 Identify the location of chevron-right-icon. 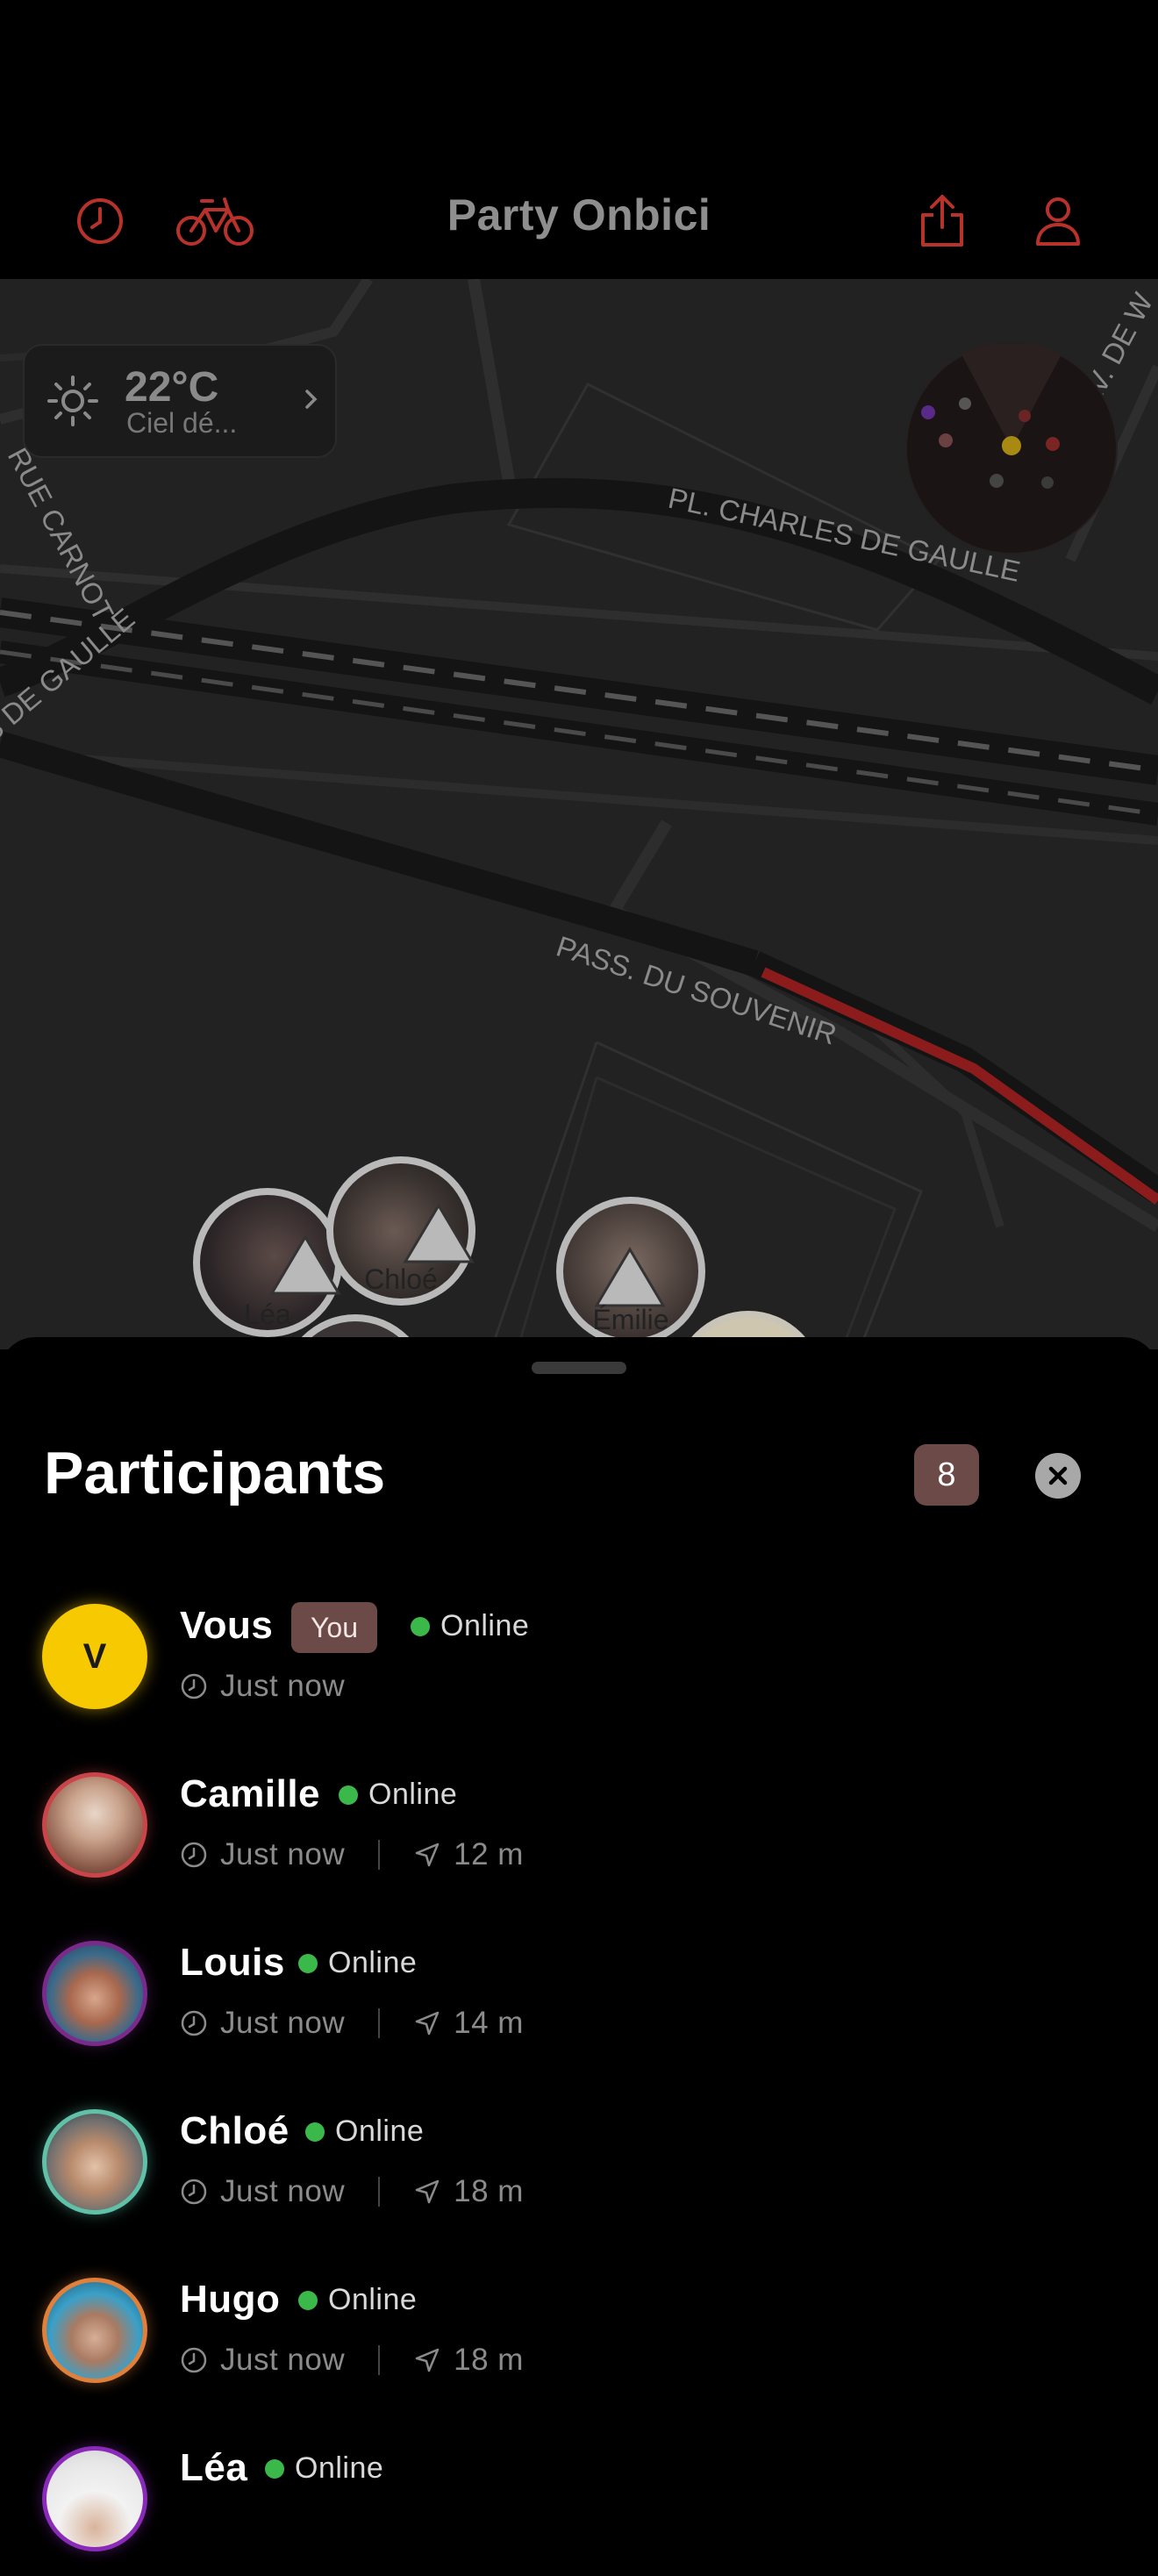
(311, 399).